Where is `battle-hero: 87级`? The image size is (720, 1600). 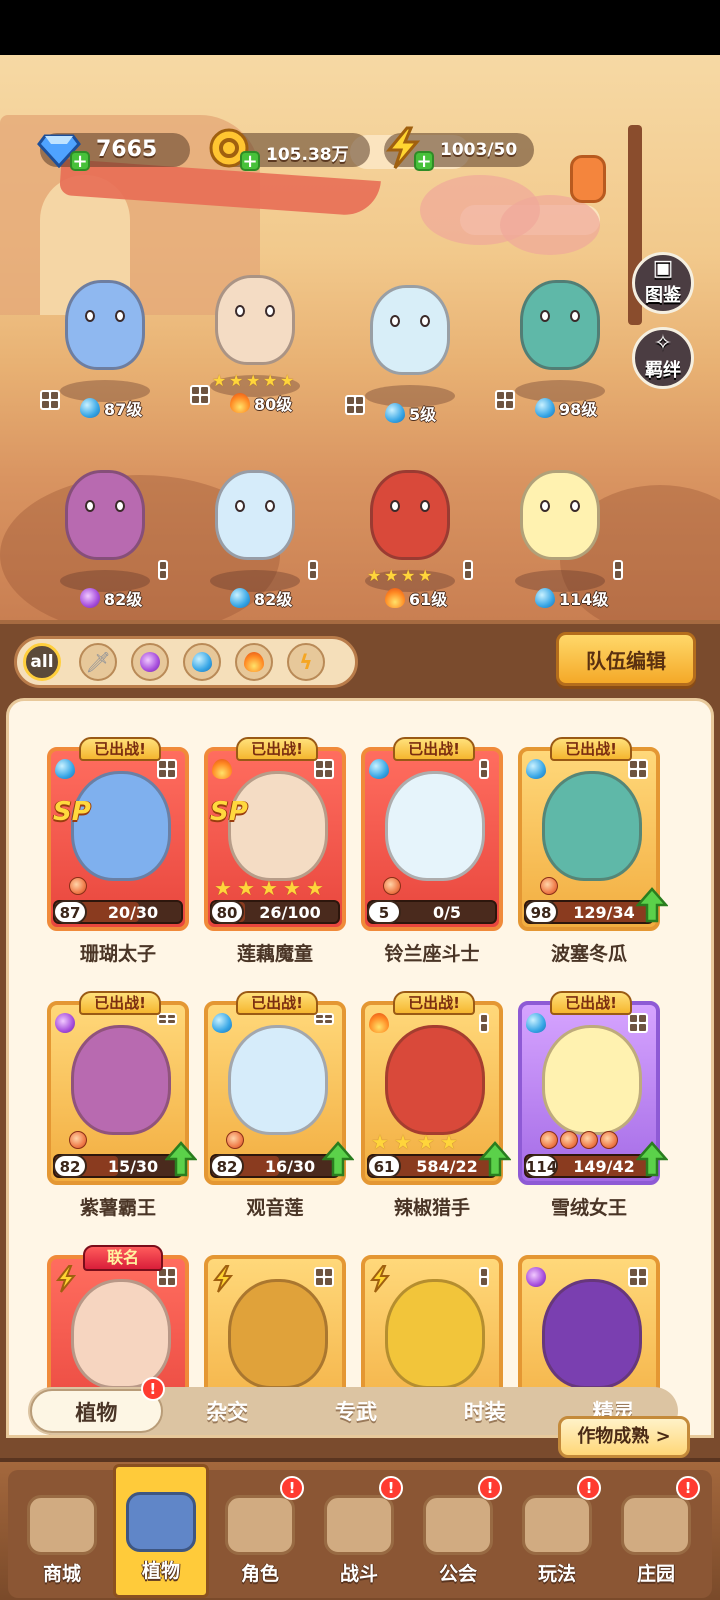 battle-hero: 87级 is located at coordinates (105, 345).